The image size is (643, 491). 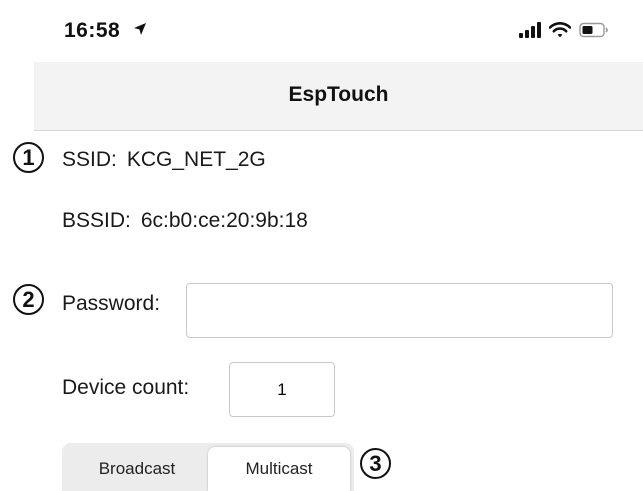 What do you see at coordinates (530, 32) in the screenshot?
I see `cellular-signal-icon` at bounding box center [530, 32].